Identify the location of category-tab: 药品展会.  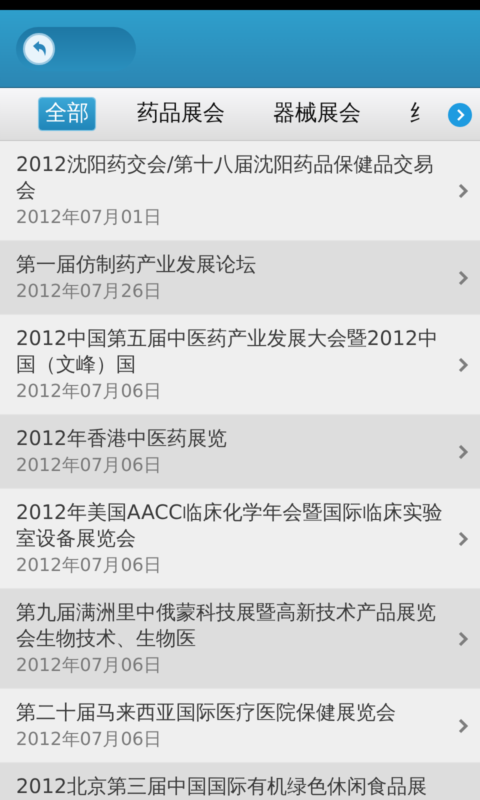
(181, 114).